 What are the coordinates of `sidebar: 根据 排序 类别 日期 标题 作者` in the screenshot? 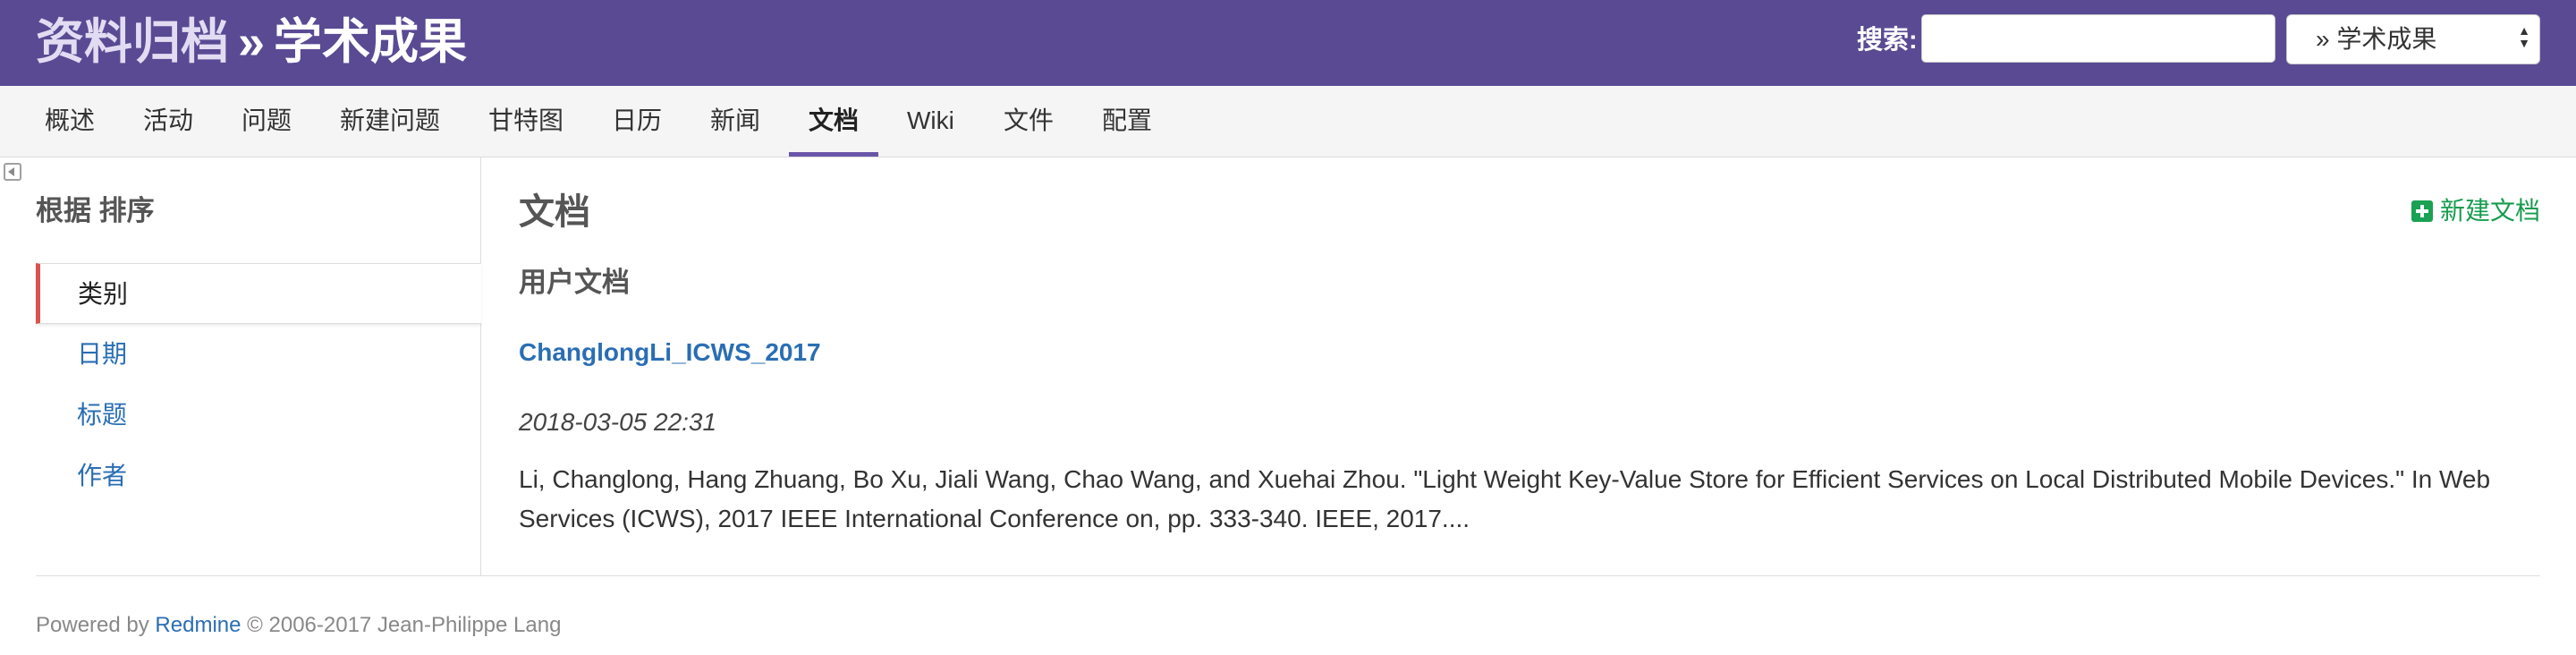 It's located at (240, 366).